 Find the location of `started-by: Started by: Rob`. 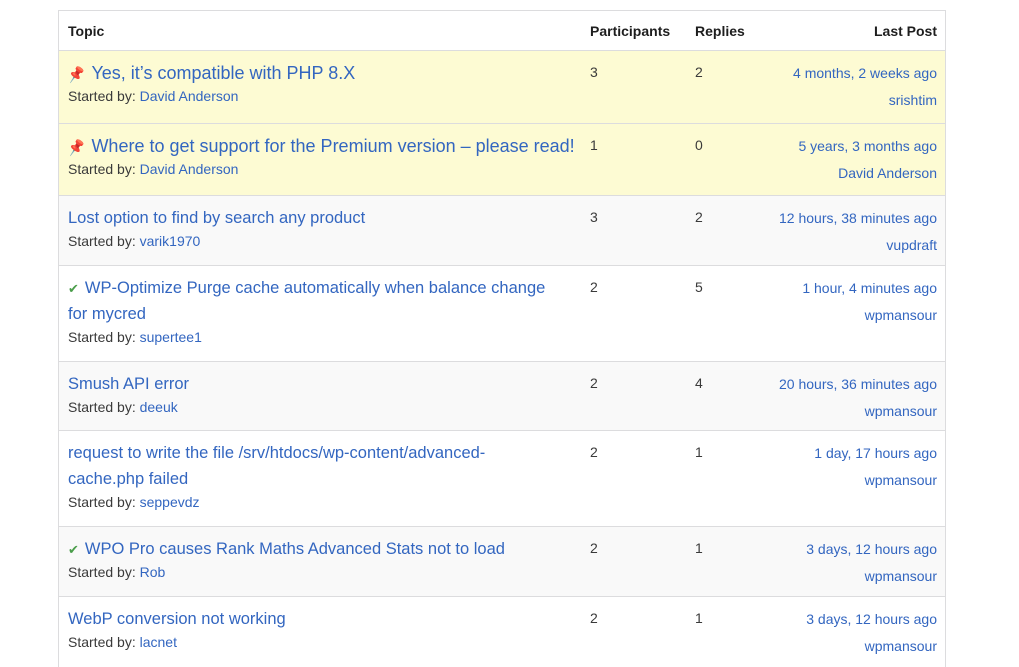

started-by: Started by: Rob is located at coordinates (328, 572).